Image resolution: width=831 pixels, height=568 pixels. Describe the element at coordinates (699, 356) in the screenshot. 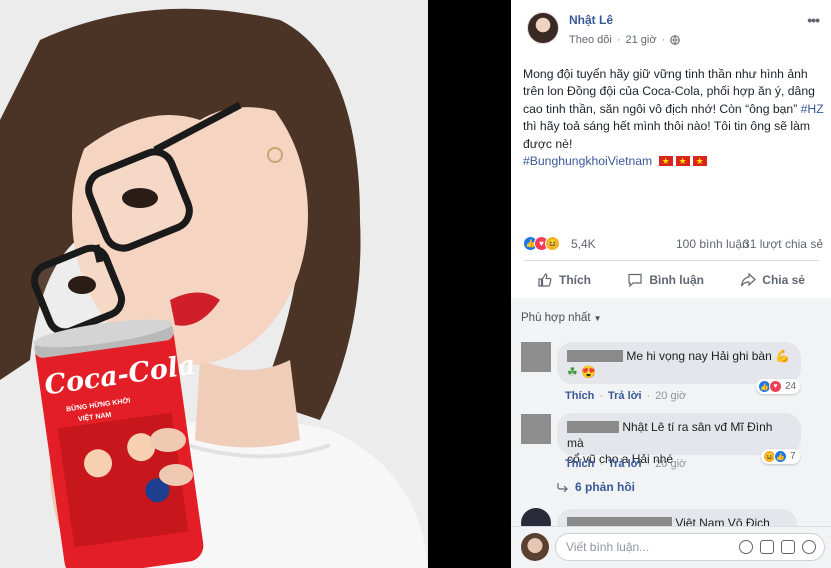

I see `comment-text: Me hi vọng nay Hải ghi bàn` at that location.